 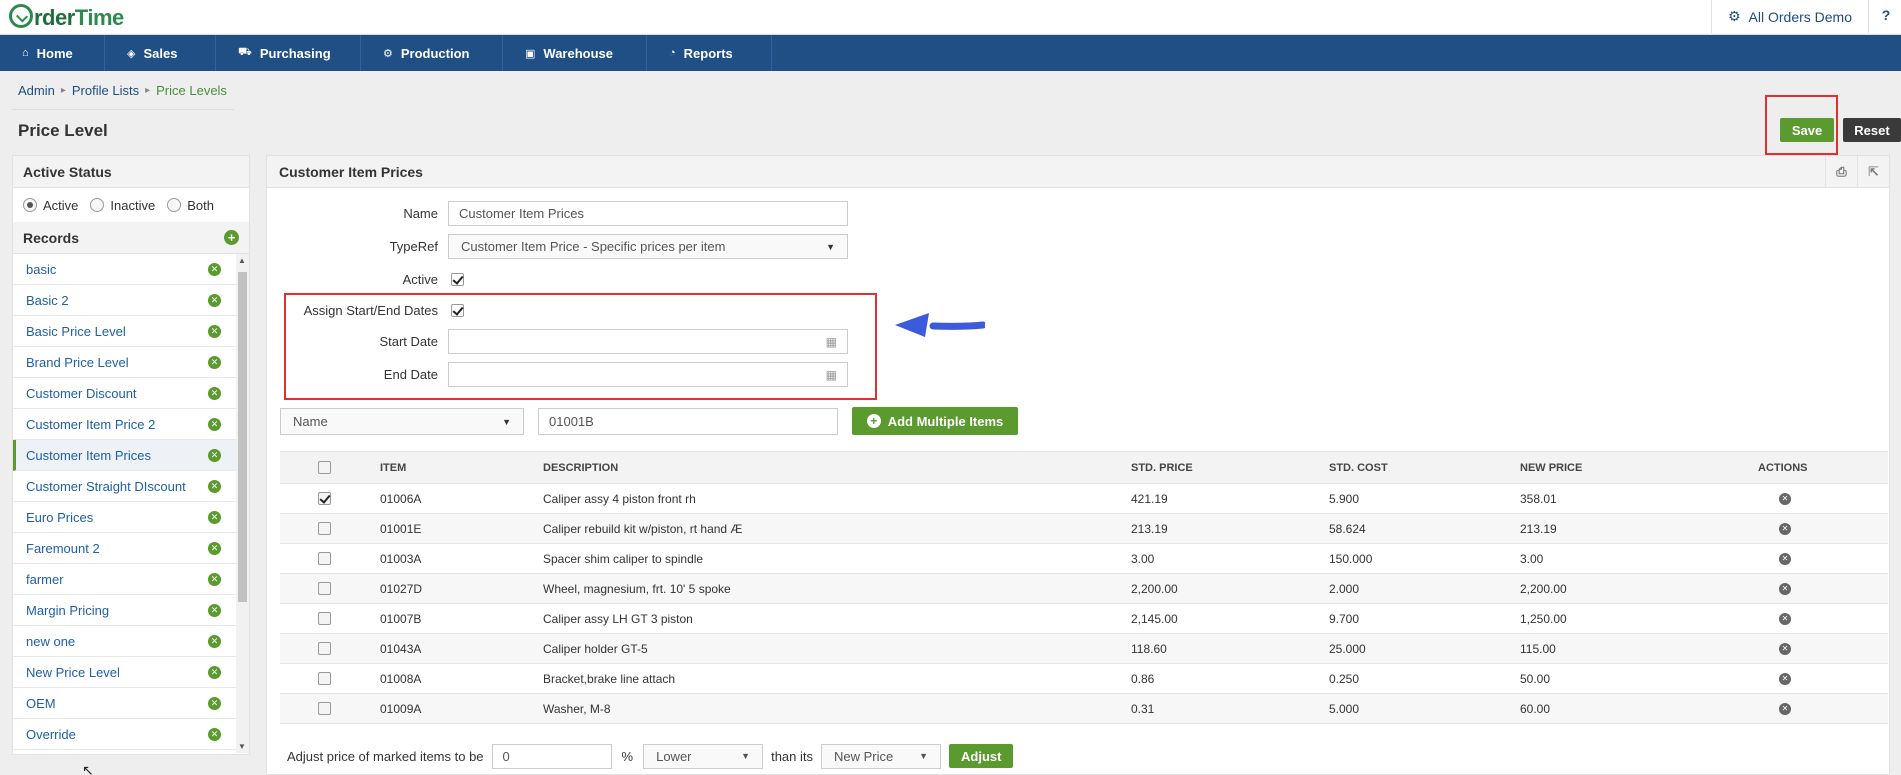 What do you see at coordinates (30, 205) in the screenshot?
I see `status-active-radio` at bounding box center [30, 205].